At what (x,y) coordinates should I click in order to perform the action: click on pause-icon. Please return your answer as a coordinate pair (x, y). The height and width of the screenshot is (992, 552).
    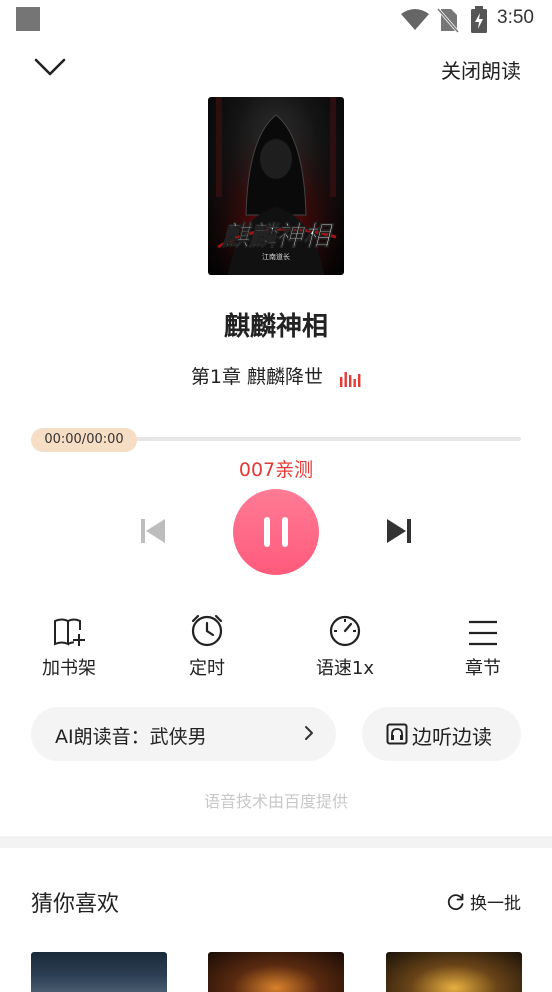
    Looking at the image, I should click on (276, 532).